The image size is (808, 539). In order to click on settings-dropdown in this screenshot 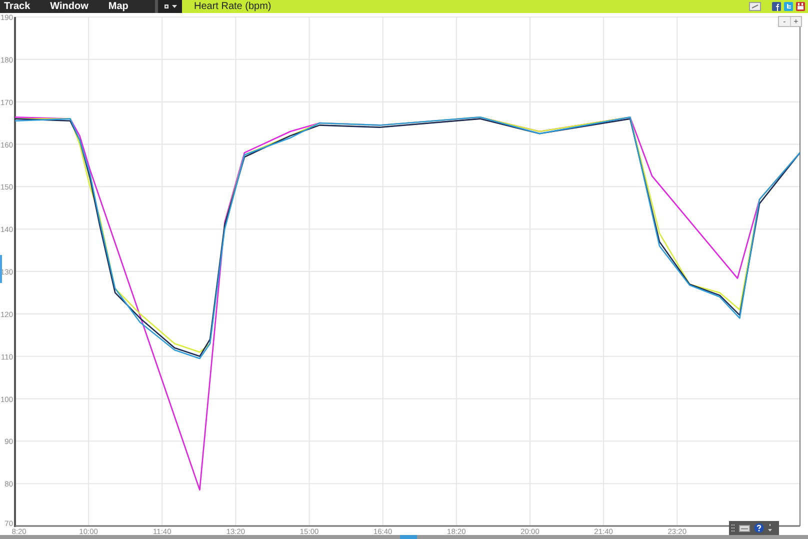, I will do `click(170, 6)`.